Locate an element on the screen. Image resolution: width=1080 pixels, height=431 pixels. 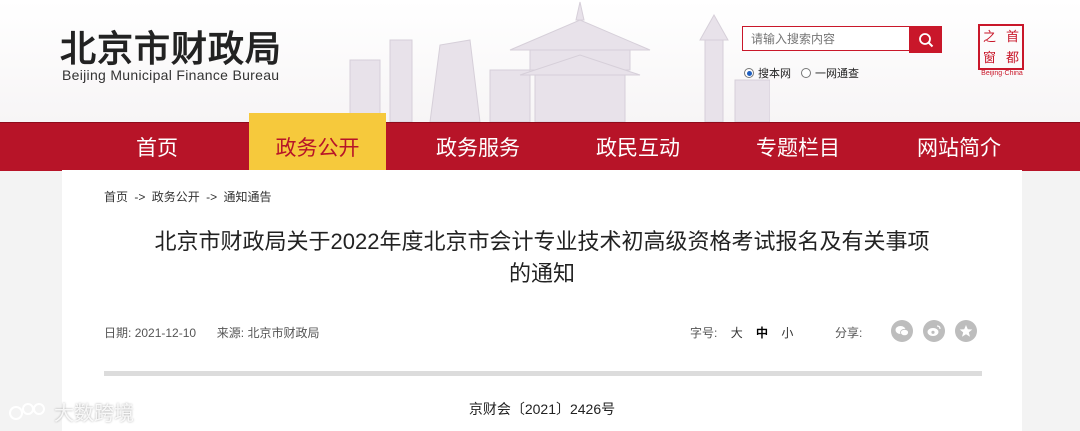
search-button is located at coordinates (925, 39).